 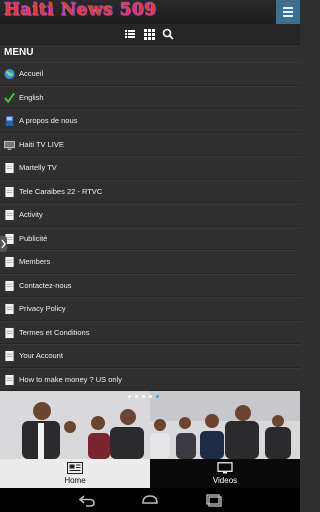 I want to click on home-icon, so click(x=150, y=500).